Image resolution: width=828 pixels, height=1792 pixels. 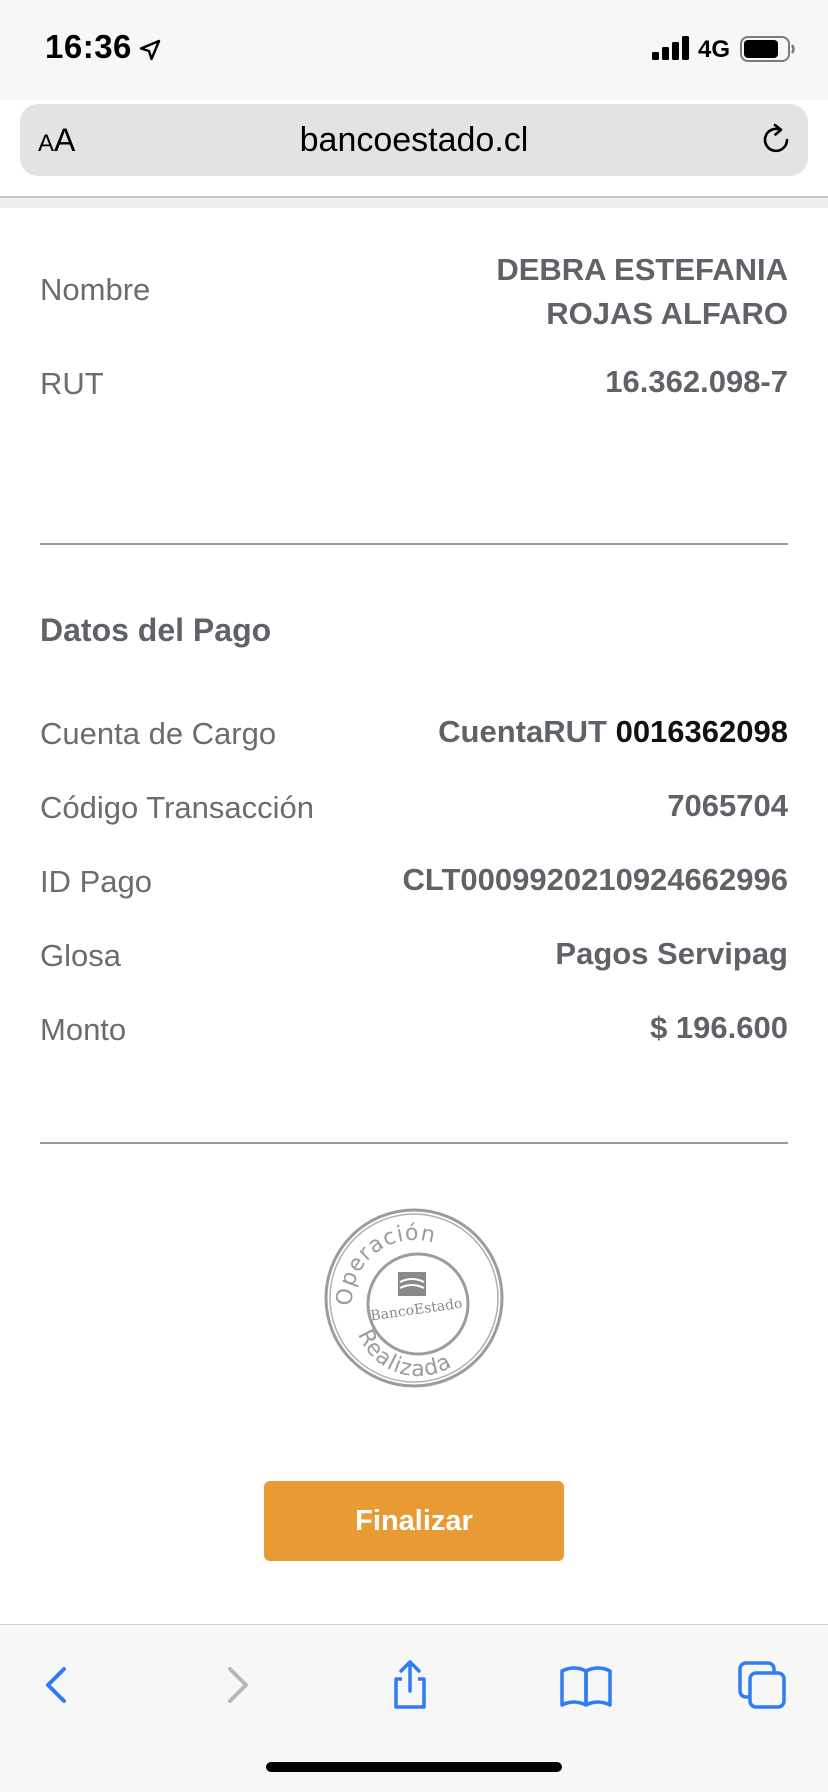 I want to click on account-number: 0016362098, so click(x=701, y=731).